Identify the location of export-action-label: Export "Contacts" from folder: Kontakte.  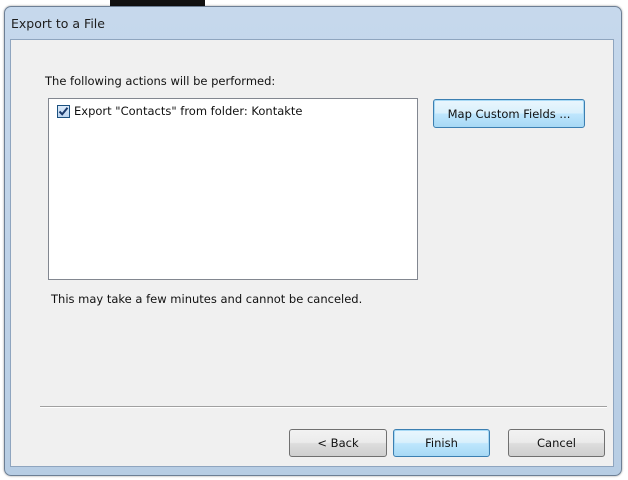
(188, 111).